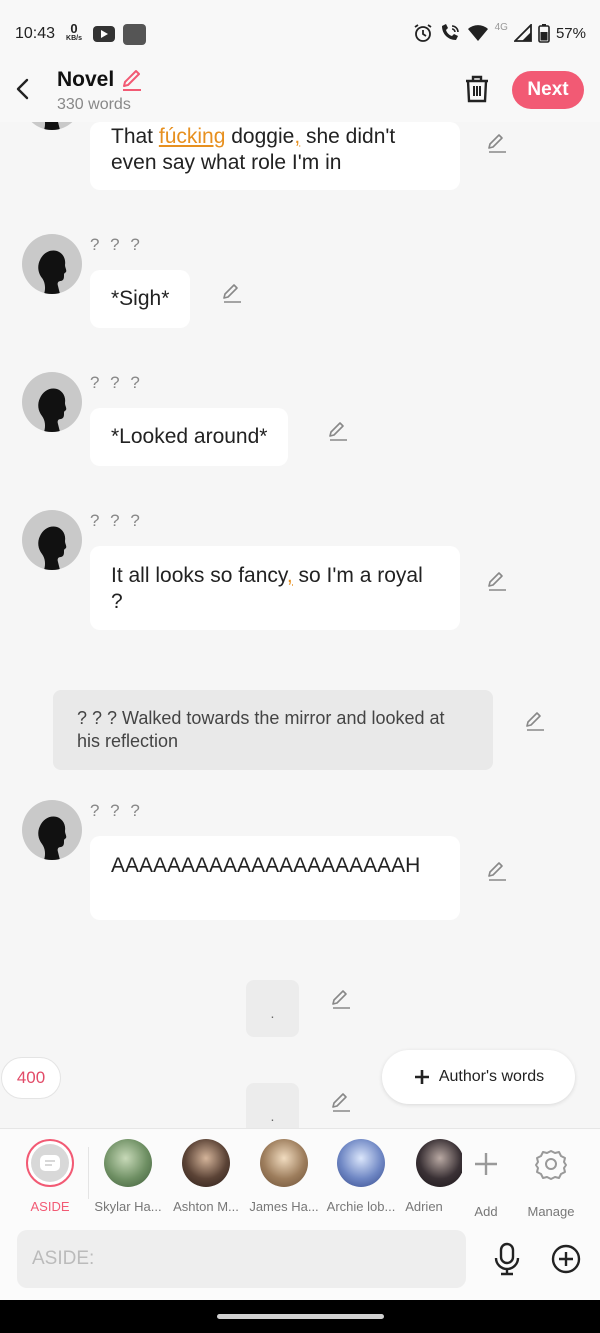 This screenshot has width=600, height=1333. I want to click on back-arrow-icon, so click(23, 89).